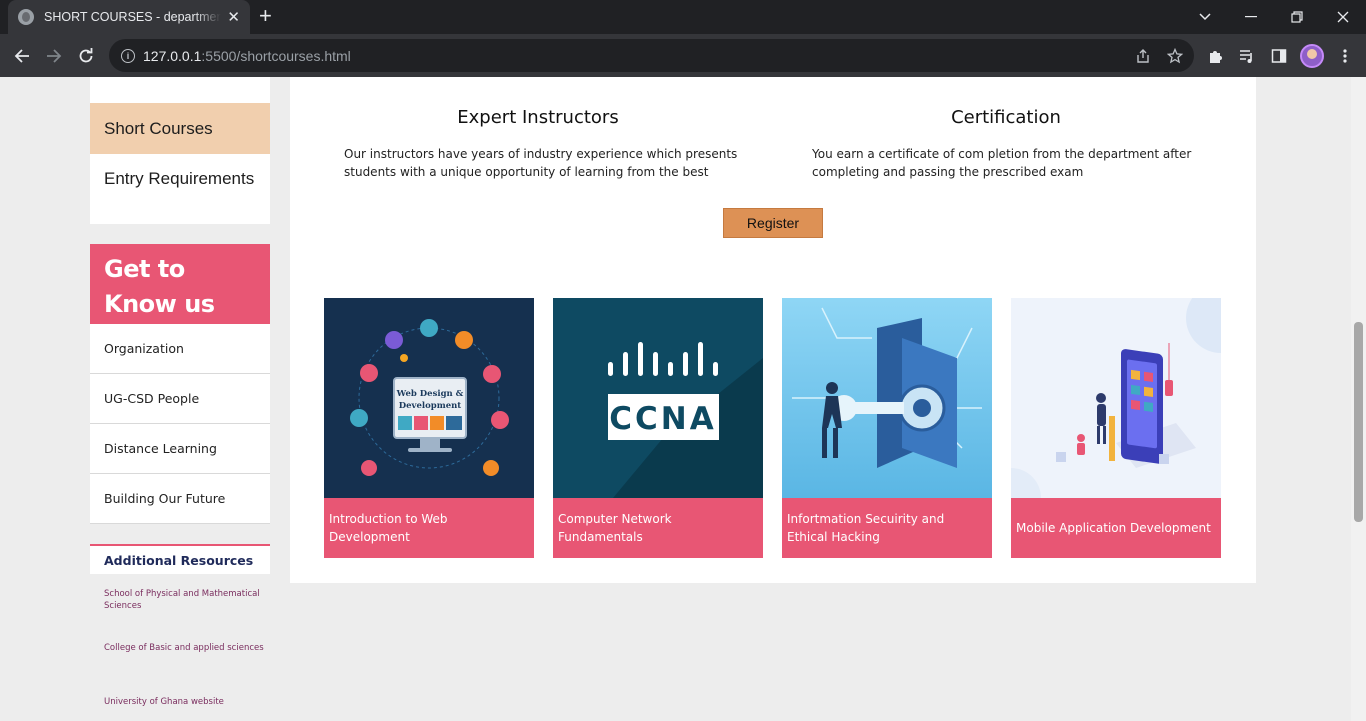 This screenshot has width=1366, height=721. I want to click on link-organization: Organization, so click(180, 349).